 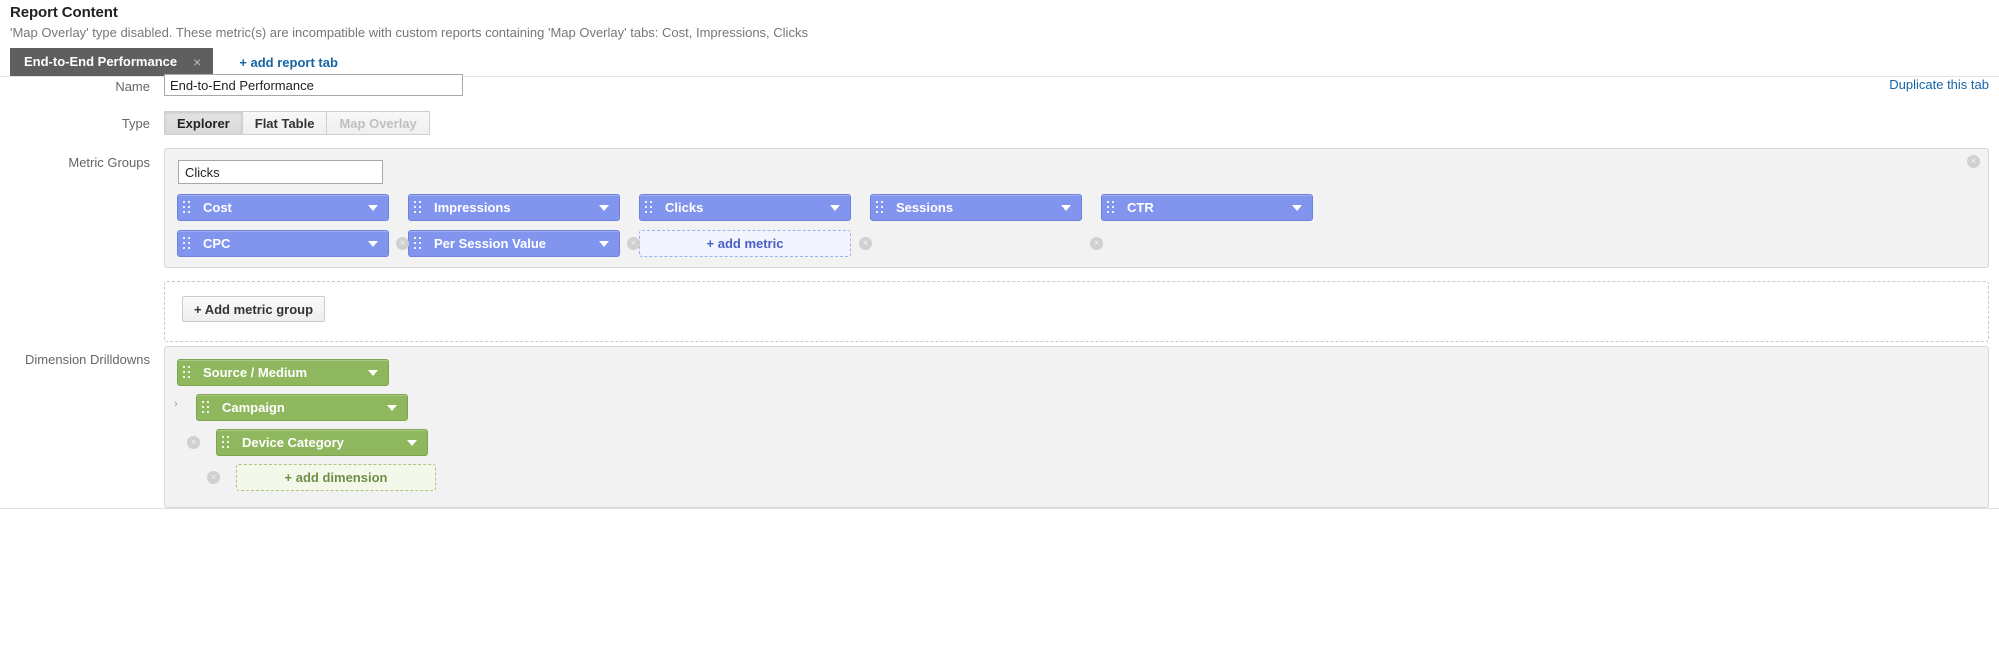 I want to click on dimension-drilldowns-label: Dimension Drilldowns, so click(x=87, y=359).